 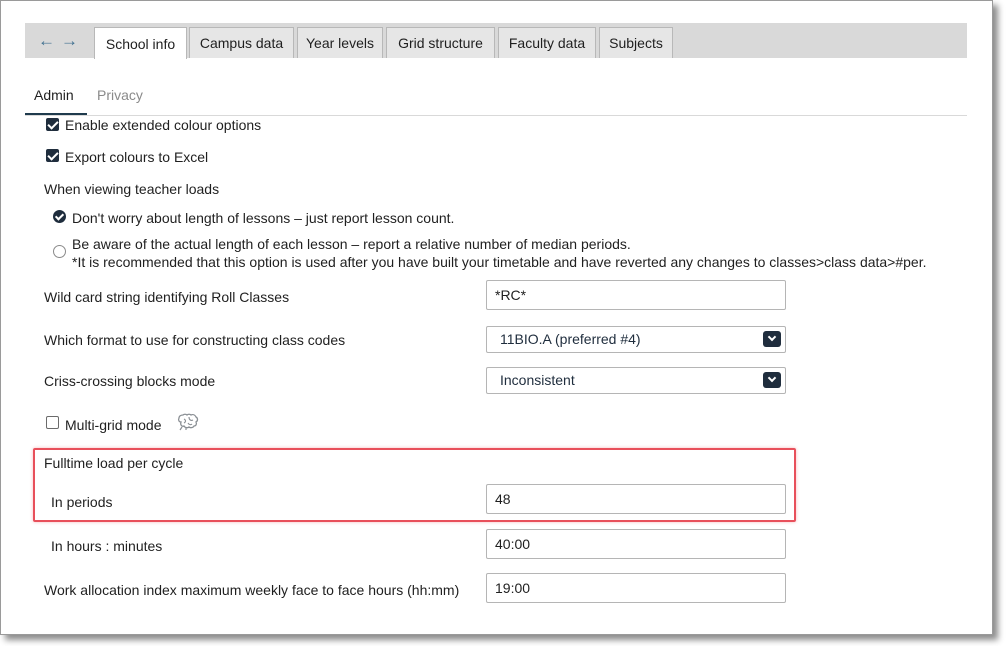 I want to click on tab-label: Campus data, so click(x=241, y=43).